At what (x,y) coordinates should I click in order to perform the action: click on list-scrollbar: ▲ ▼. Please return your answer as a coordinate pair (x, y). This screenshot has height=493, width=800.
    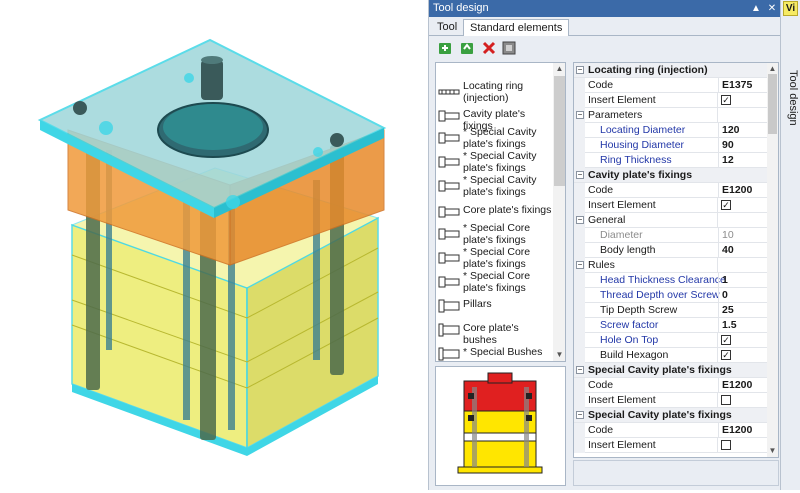
    Looking at the image, I should click on (559, 212).